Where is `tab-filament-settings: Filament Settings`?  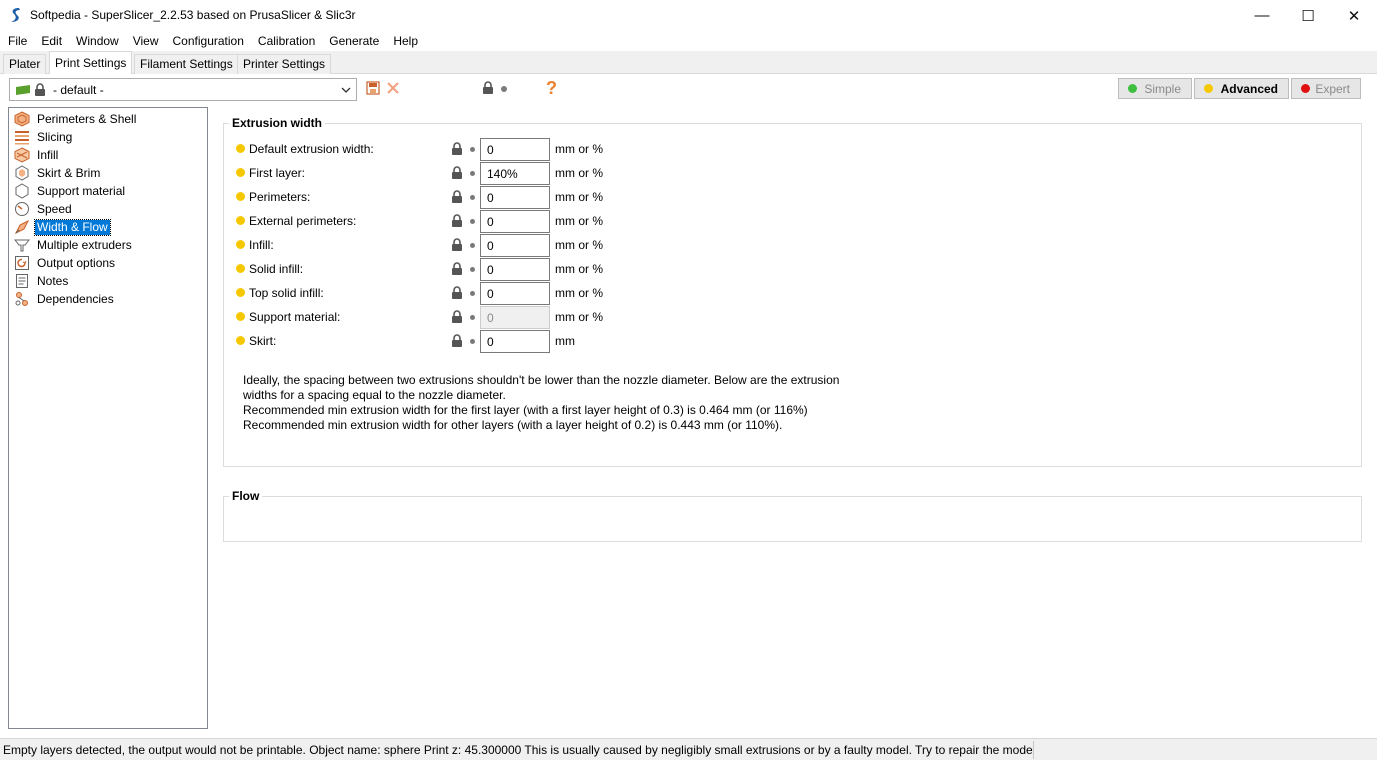
tab-filament-settings: Filament Settings is located at coordinates (186, 64).